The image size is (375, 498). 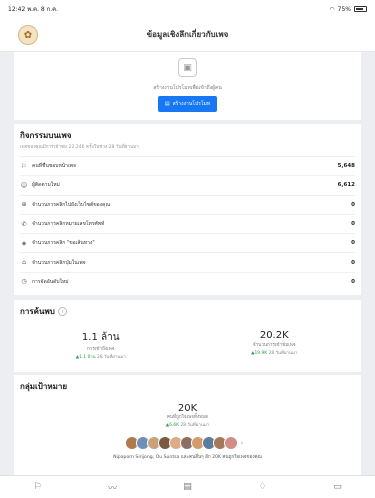 What do you see at coordinates (360, 9) in the screenshot?
I see `battery-icon` at bounding box center [360, 9].